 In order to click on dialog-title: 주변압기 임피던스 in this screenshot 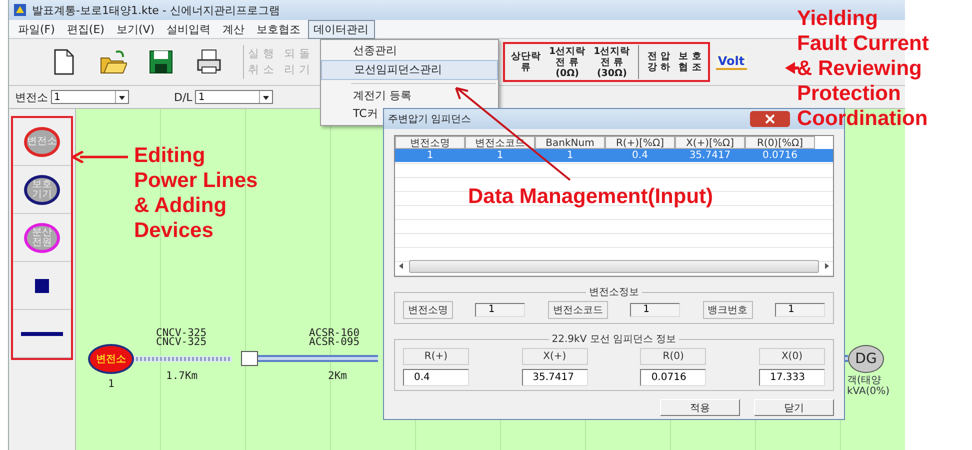, I will do `click(430, 119)`.